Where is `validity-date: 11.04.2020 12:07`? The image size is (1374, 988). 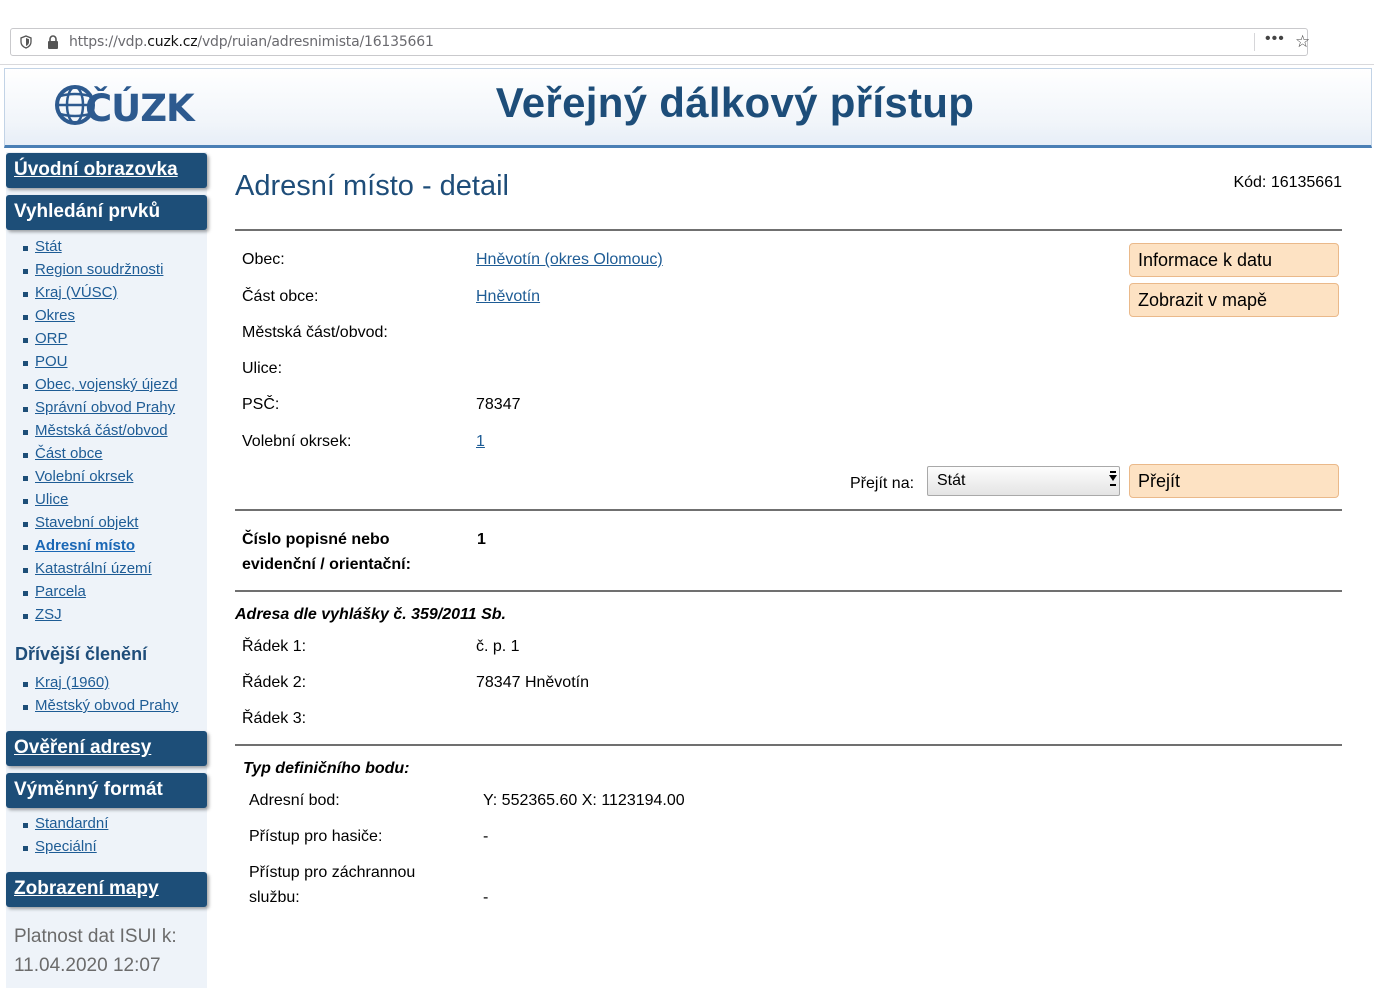 validity-date: 11.04.2020 12:07 is located at coordinates (87, 965).